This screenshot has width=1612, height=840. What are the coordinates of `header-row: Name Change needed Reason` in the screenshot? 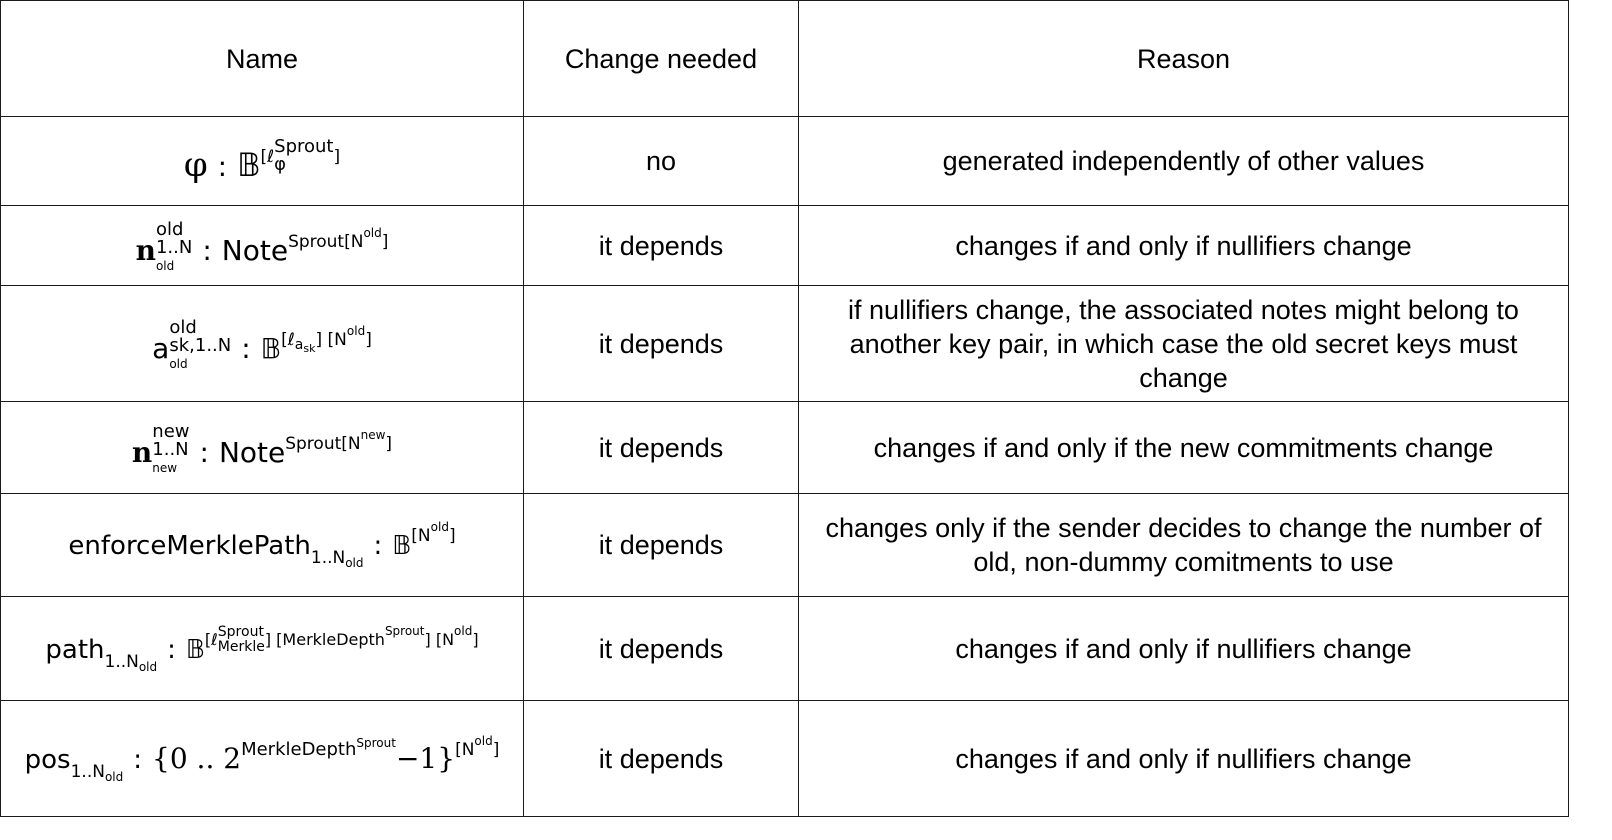 It's located at (784, 58).